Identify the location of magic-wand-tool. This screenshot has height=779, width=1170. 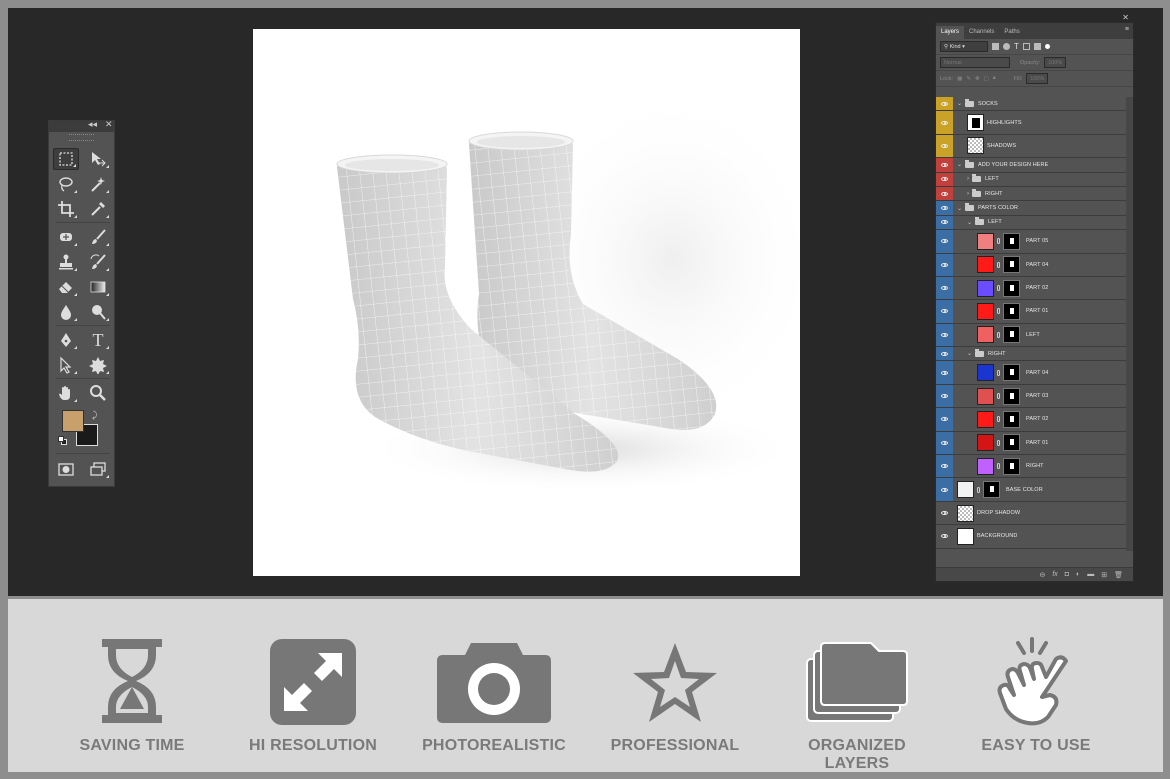
(98, 184).